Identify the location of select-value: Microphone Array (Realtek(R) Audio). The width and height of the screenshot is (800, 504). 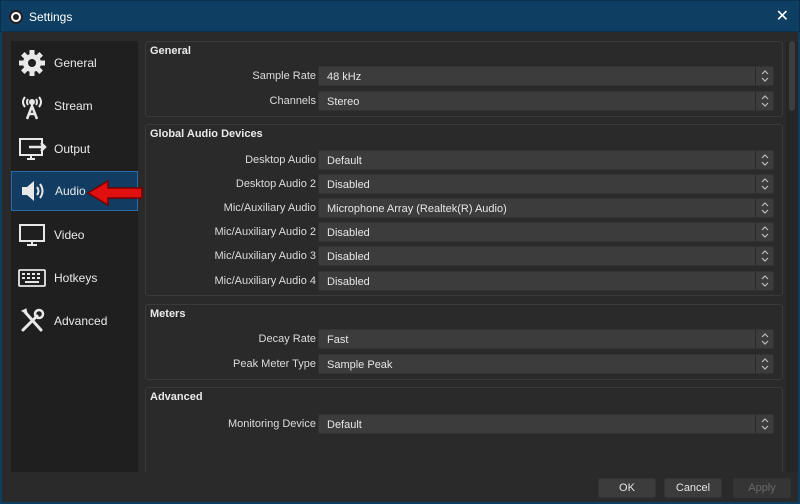
(417, 209).